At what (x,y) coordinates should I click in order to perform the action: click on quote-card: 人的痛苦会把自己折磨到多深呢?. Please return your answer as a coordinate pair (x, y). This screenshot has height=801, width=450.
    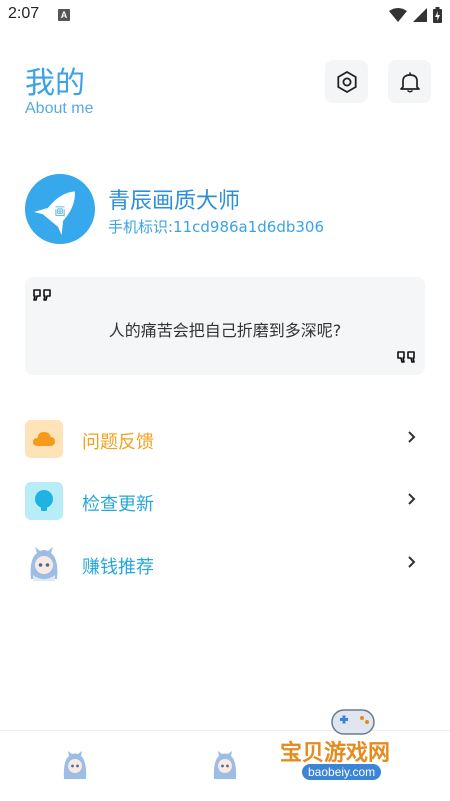
    Looking at the image, I should click on (225, 326).